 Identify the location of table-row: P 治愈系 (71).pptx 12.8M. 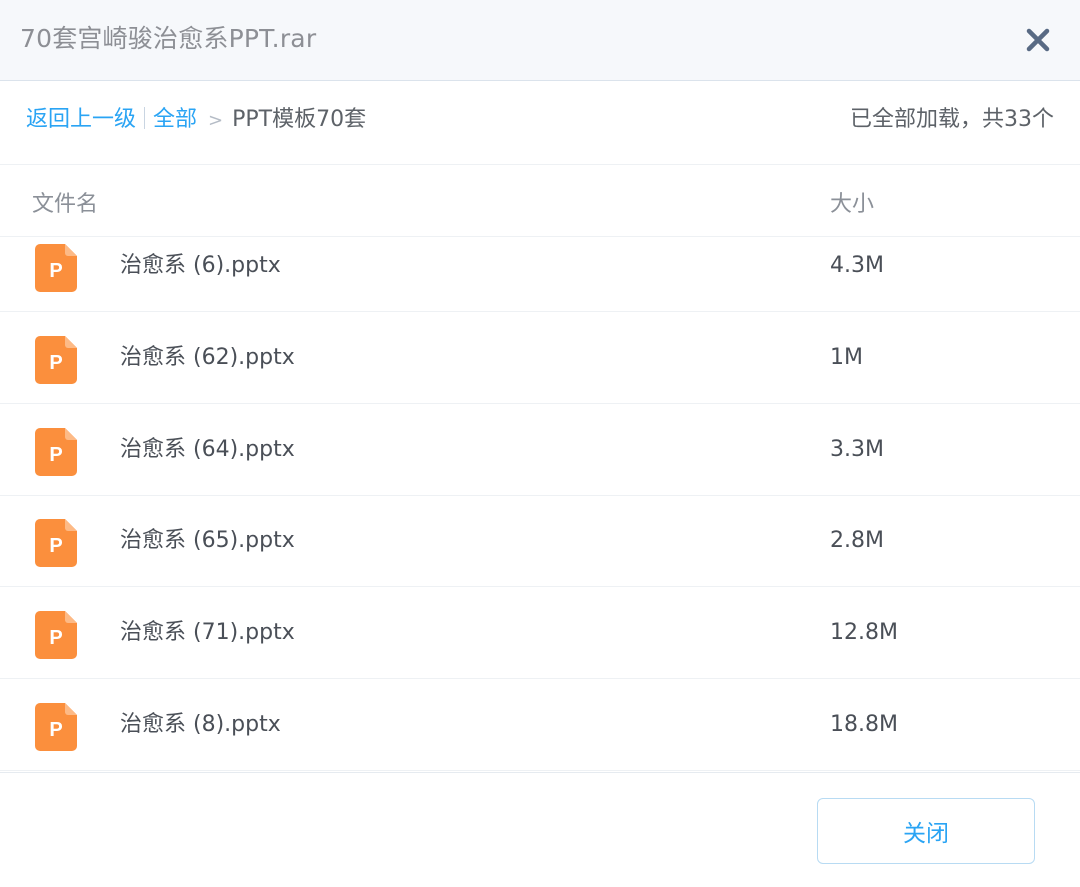
(540, 633).